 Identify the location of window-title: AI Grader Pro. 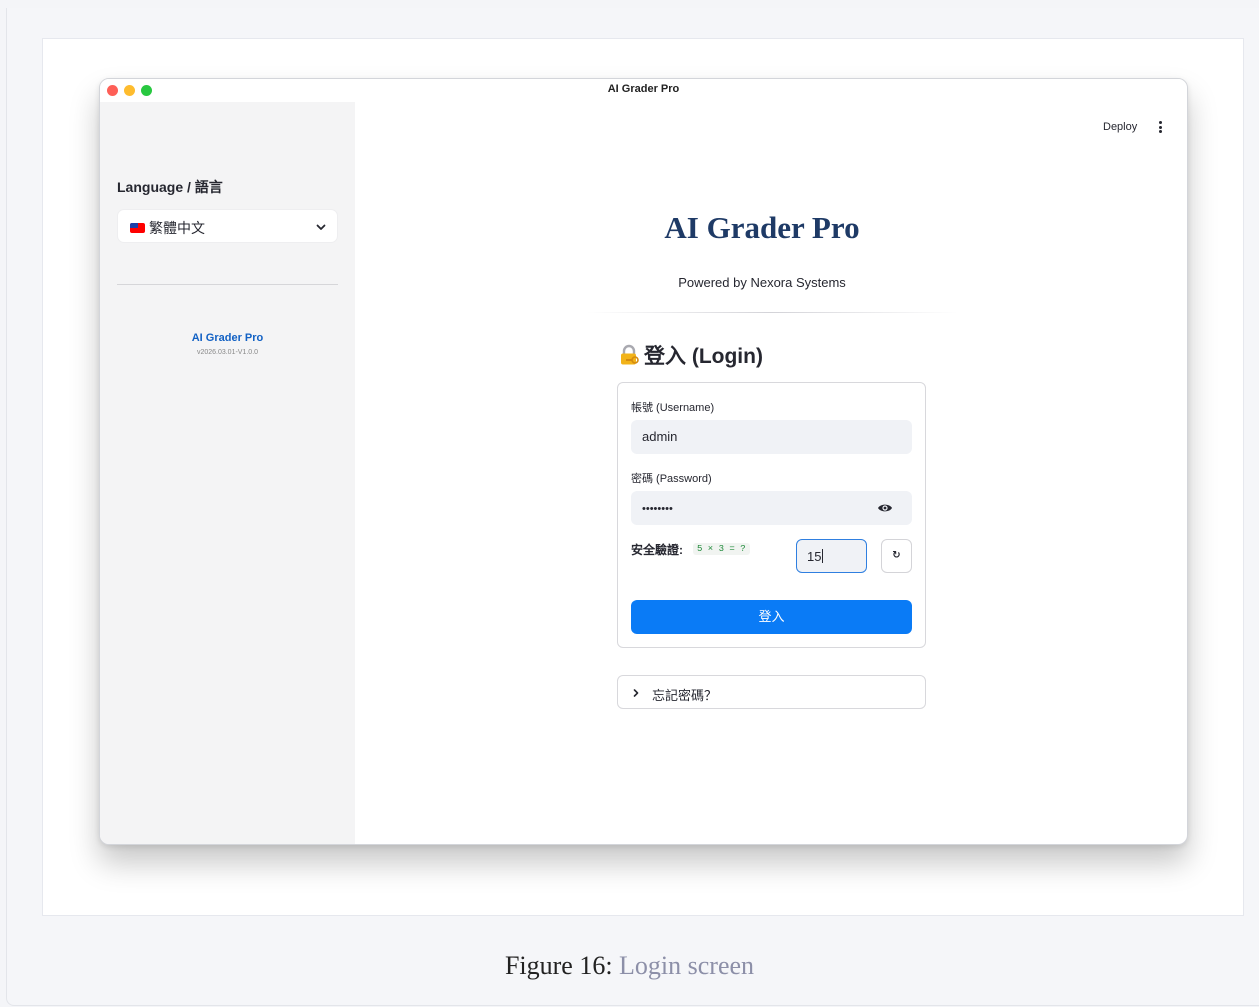
(643, 89).